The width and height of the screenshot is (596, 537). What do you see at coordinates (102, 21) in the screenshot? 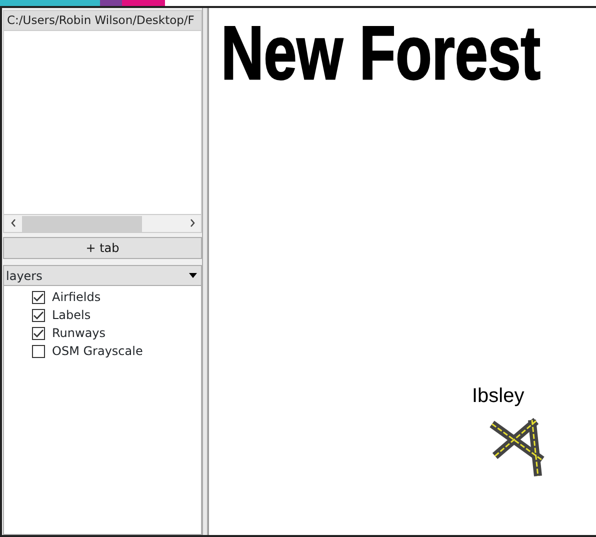
I see `path-field: C:/Users/Robin Wilson/Desktop/F` at bounding box center [102, 21].